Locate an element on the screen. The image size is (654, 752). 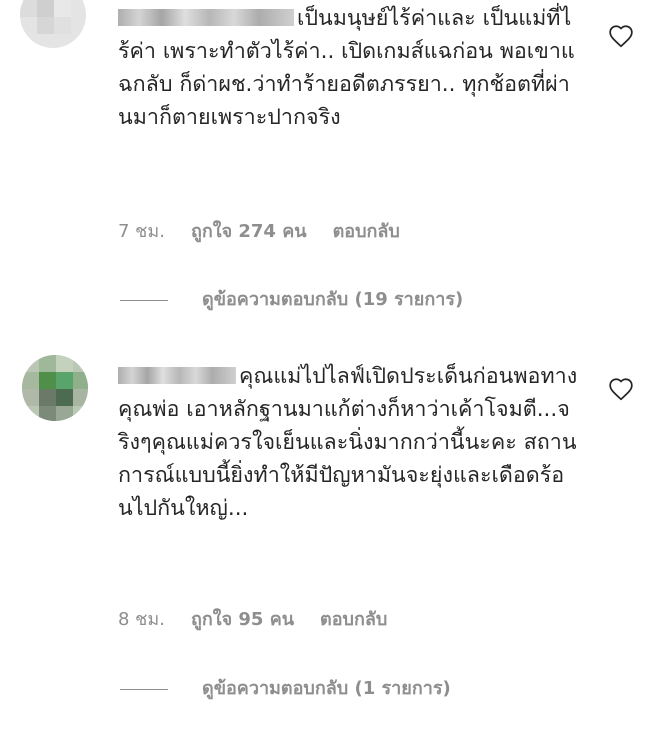
view-replies-label: ดูข้อความตอบกลับ (19 รายการ) is located at coordinates (332, 299).